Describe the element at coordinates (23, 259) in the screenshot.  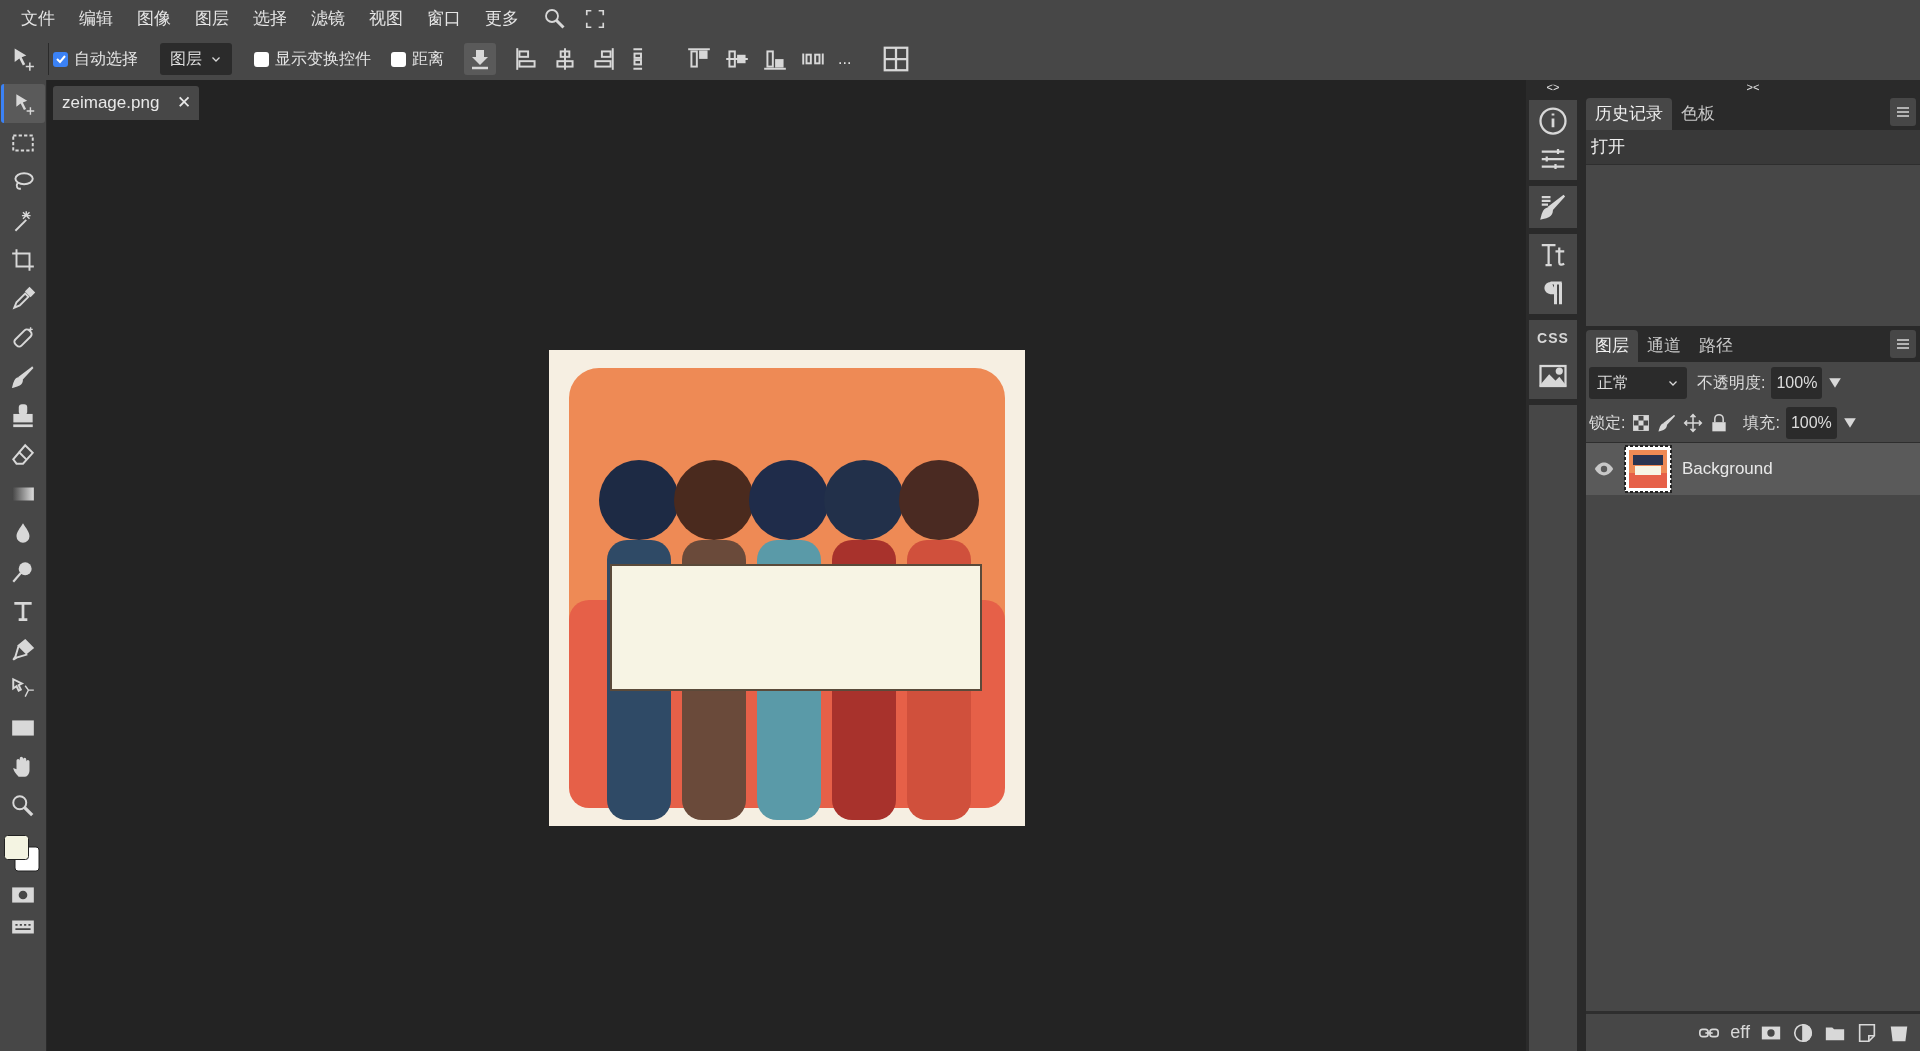
I see `crop-icon` at that location.